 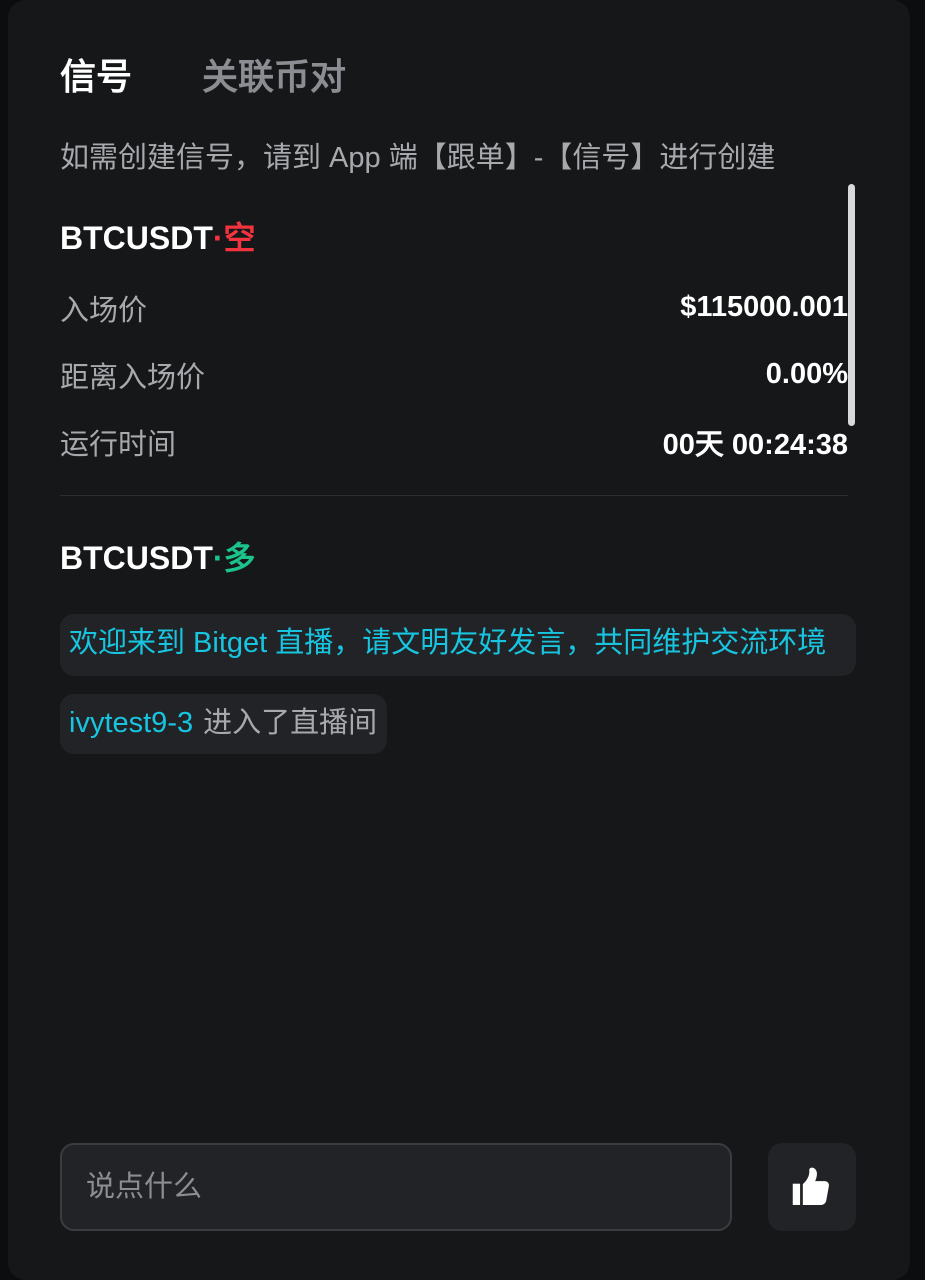 I want to click on signal-direction-long: 多, so click(x=239, y=558).